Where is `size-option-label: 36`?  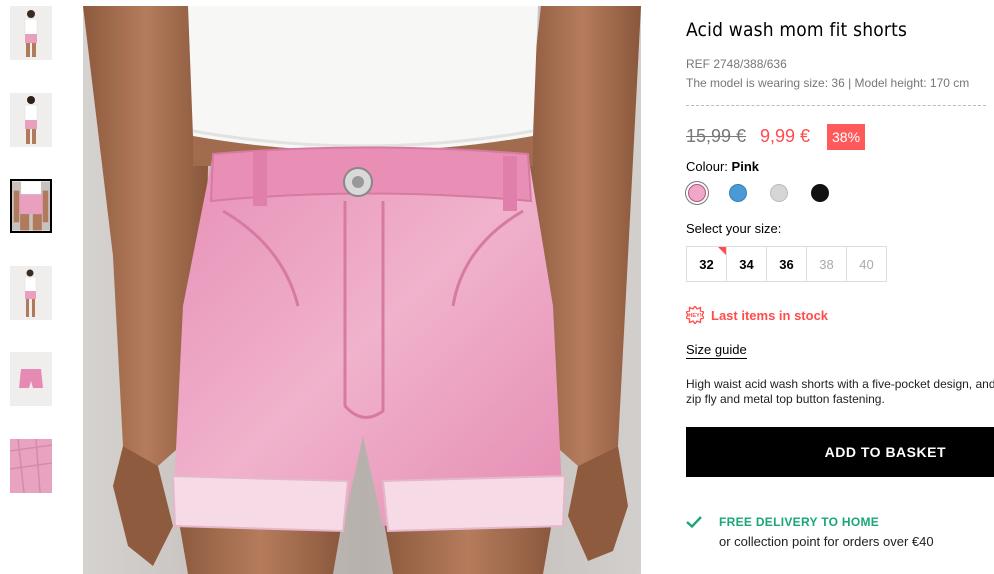
size-option-label: 36 is located at coordinates (786, 264).